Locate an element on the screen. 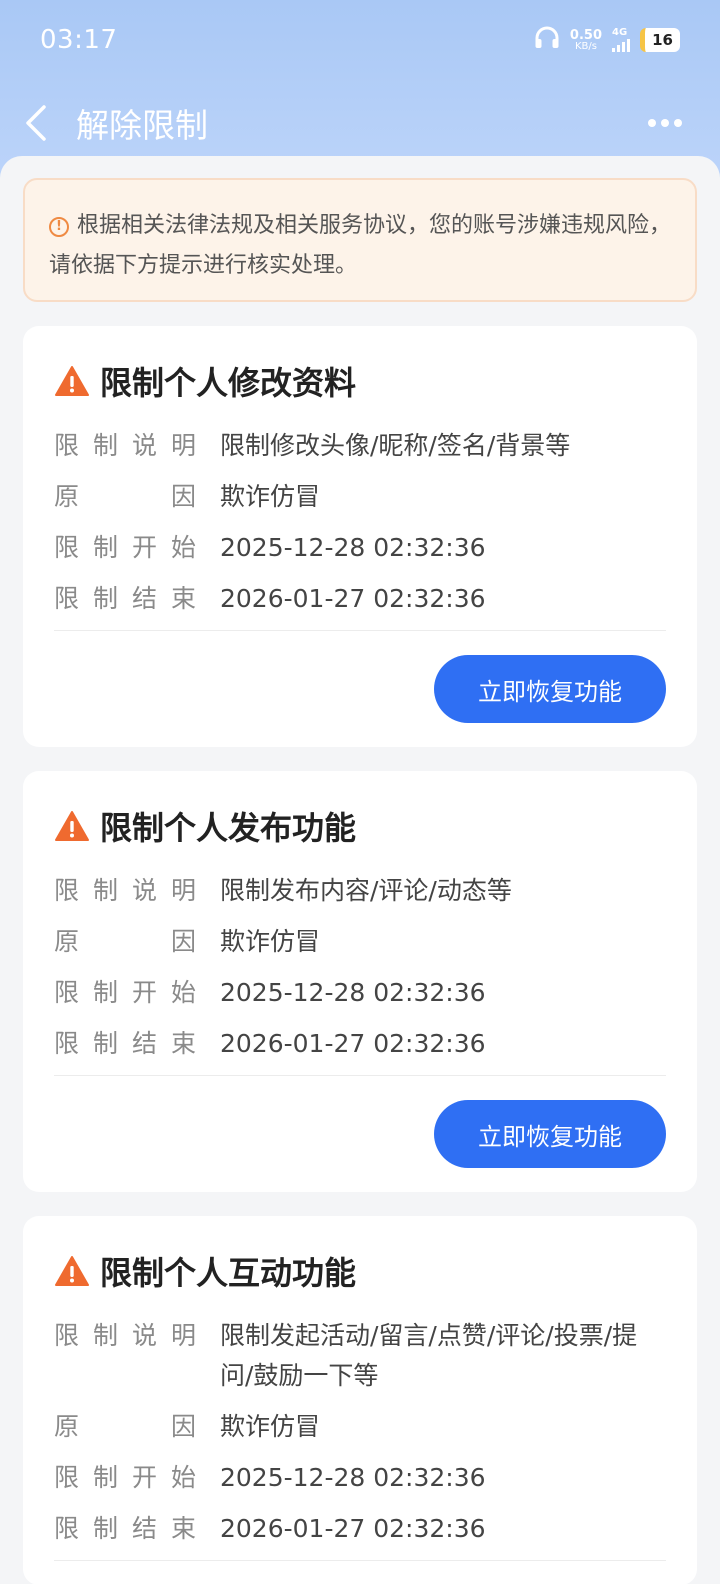 This screenshot has height=1584, width=720. info-icon: ! is located at coordinates (59, 227).